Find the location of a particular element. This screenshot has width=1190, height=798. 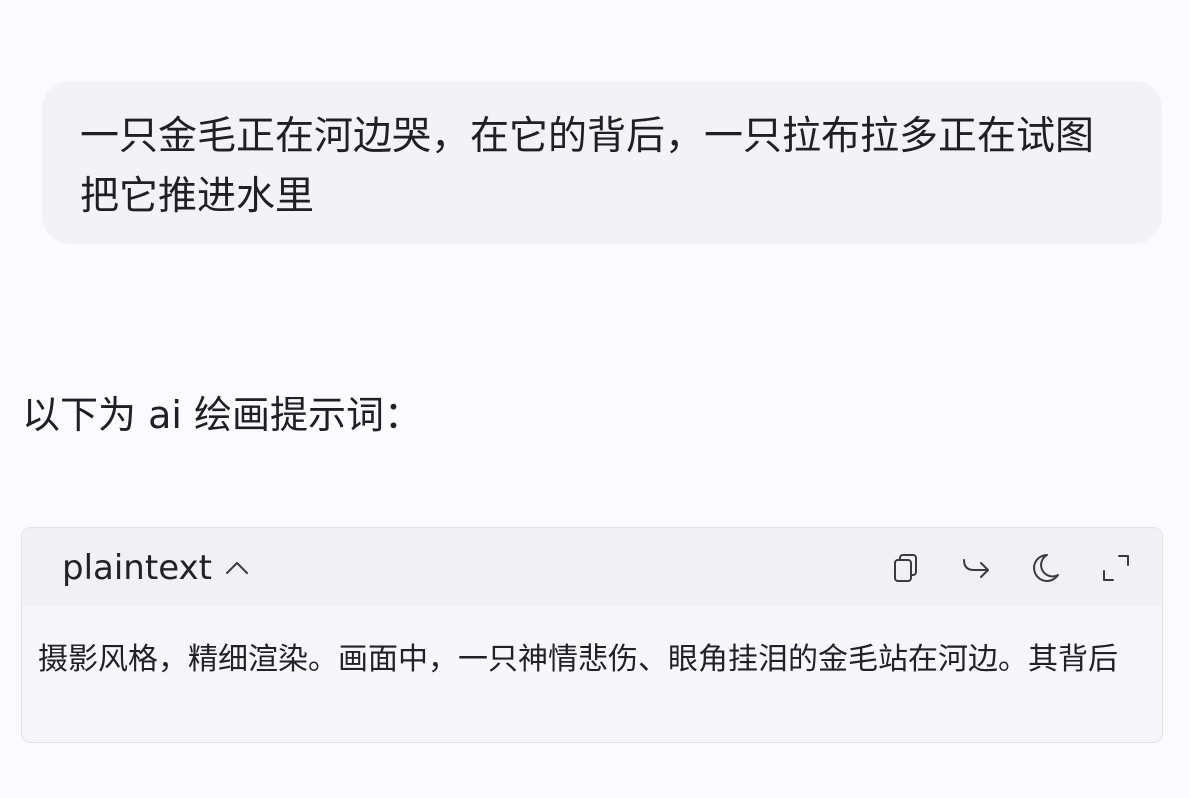

code-block-header: plaintext is located at coordinates (592, 567).